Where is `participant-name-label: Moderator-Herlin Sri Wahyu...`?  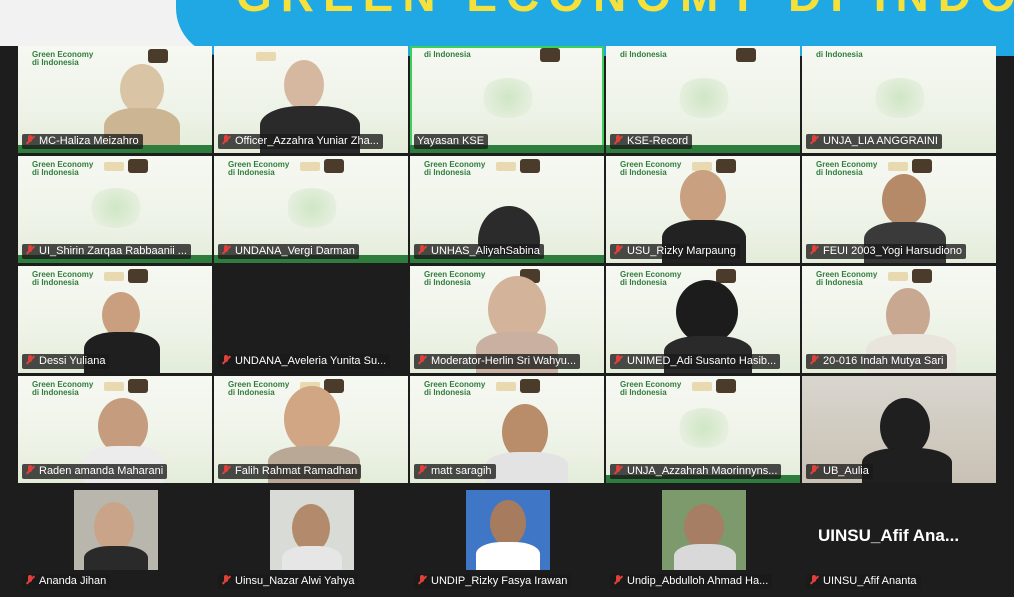 participant-name-label: Moderator-Herlin Sri Wahyu... is located at coordinates (497, 361).